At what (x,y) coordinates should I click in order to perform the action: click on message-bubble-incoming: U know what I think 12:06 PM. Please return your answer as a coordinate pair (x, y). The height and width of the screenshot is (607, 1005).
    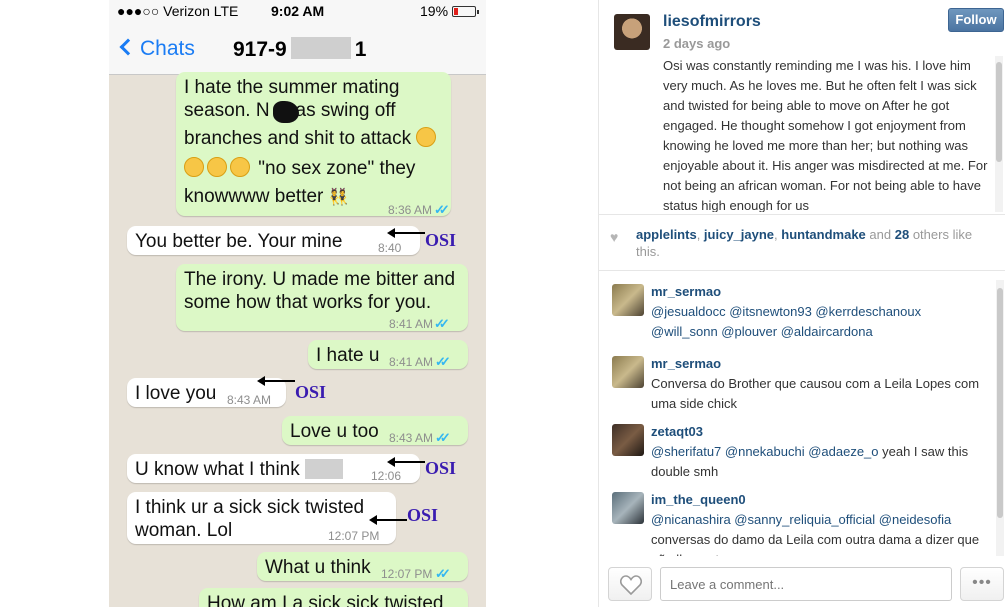
    Looking at the image, I should click on (273, 480).